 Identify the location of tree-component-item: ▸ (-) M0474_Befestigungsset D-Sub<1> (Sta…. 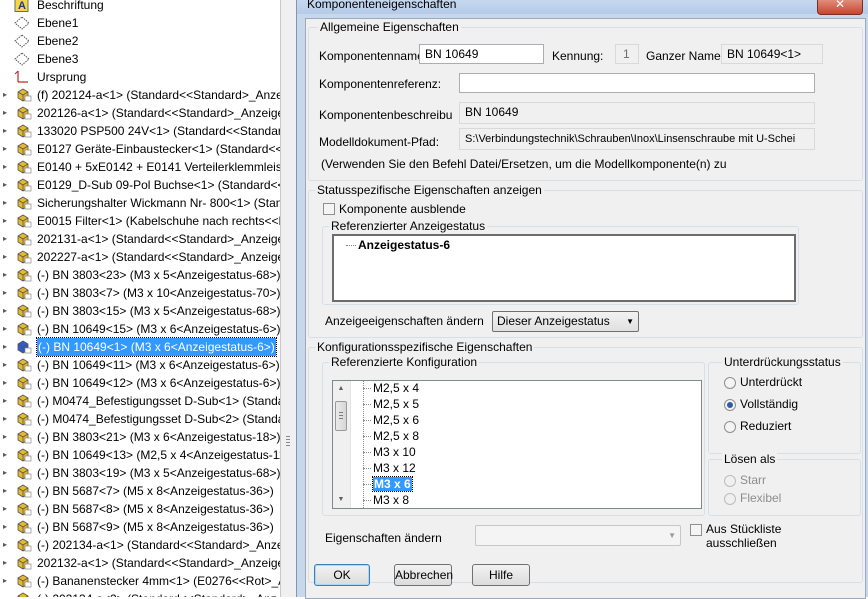
(140, 401).